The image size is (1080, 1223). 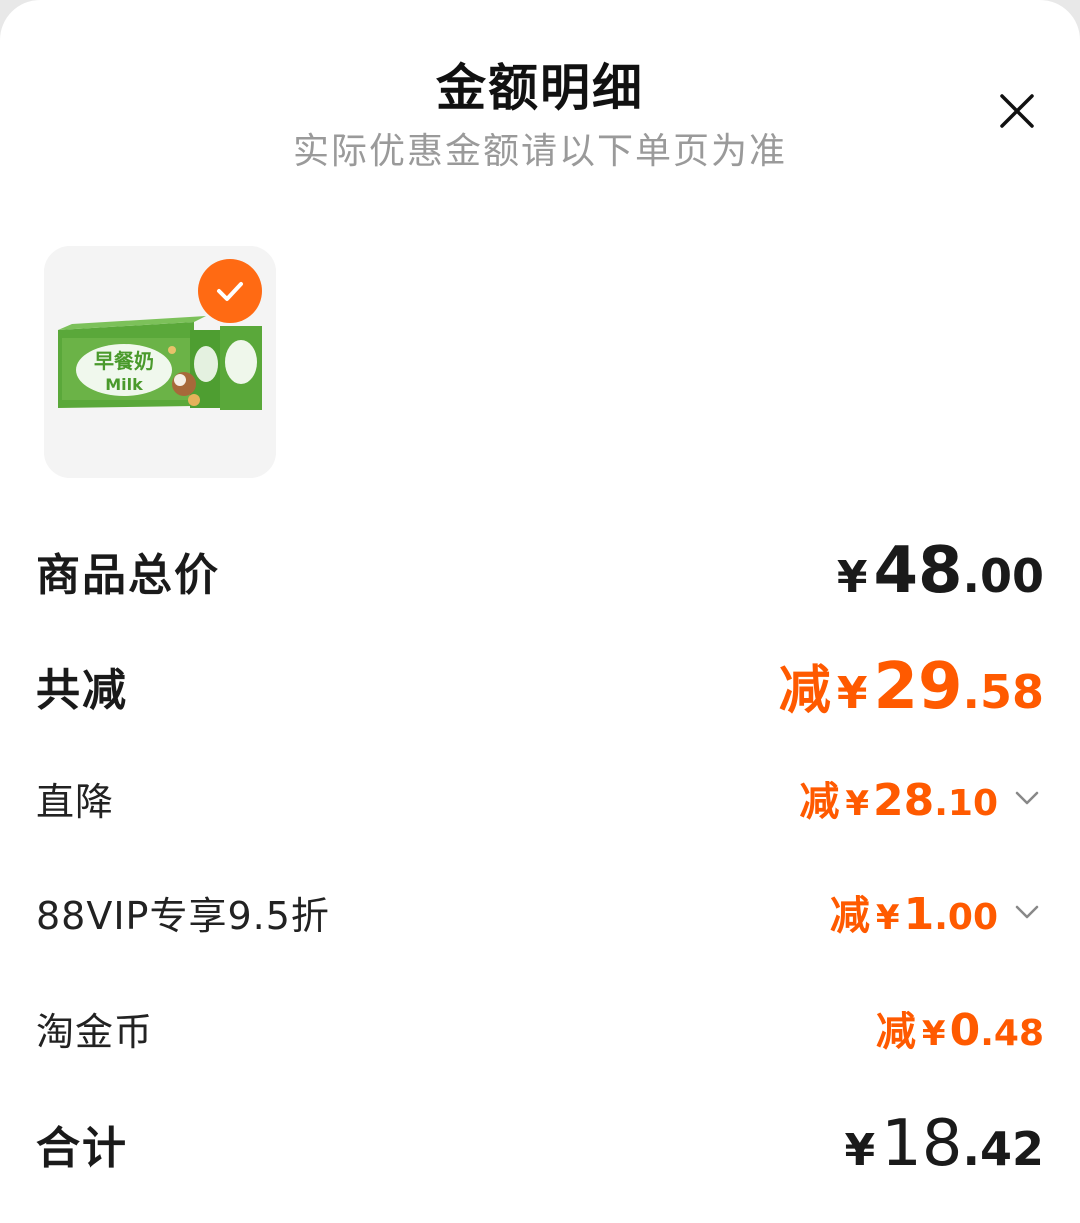 I want to click on direct-discount-amount: 减 ¥ 28 .10, so click(x=921, y=798).